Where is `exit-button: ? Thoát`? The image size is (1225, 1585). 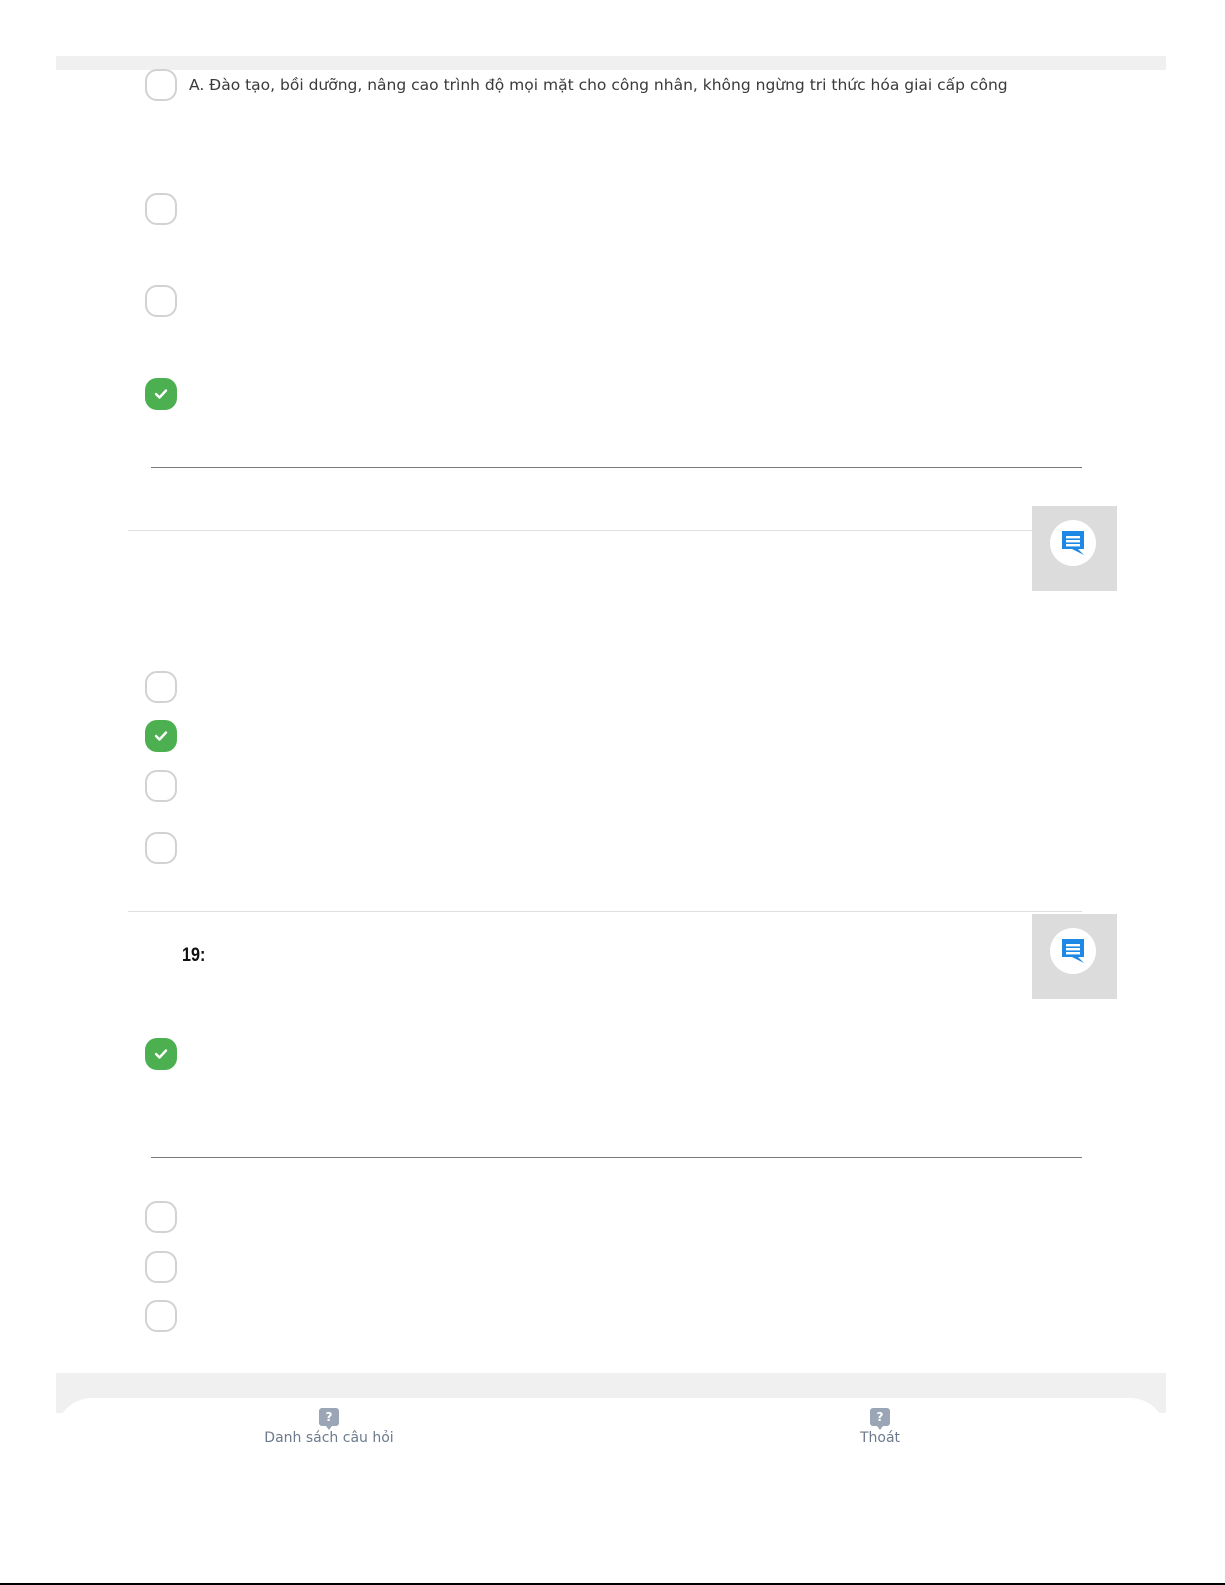
exit-button: ? Thoát is located at coordinates (880, 1427).